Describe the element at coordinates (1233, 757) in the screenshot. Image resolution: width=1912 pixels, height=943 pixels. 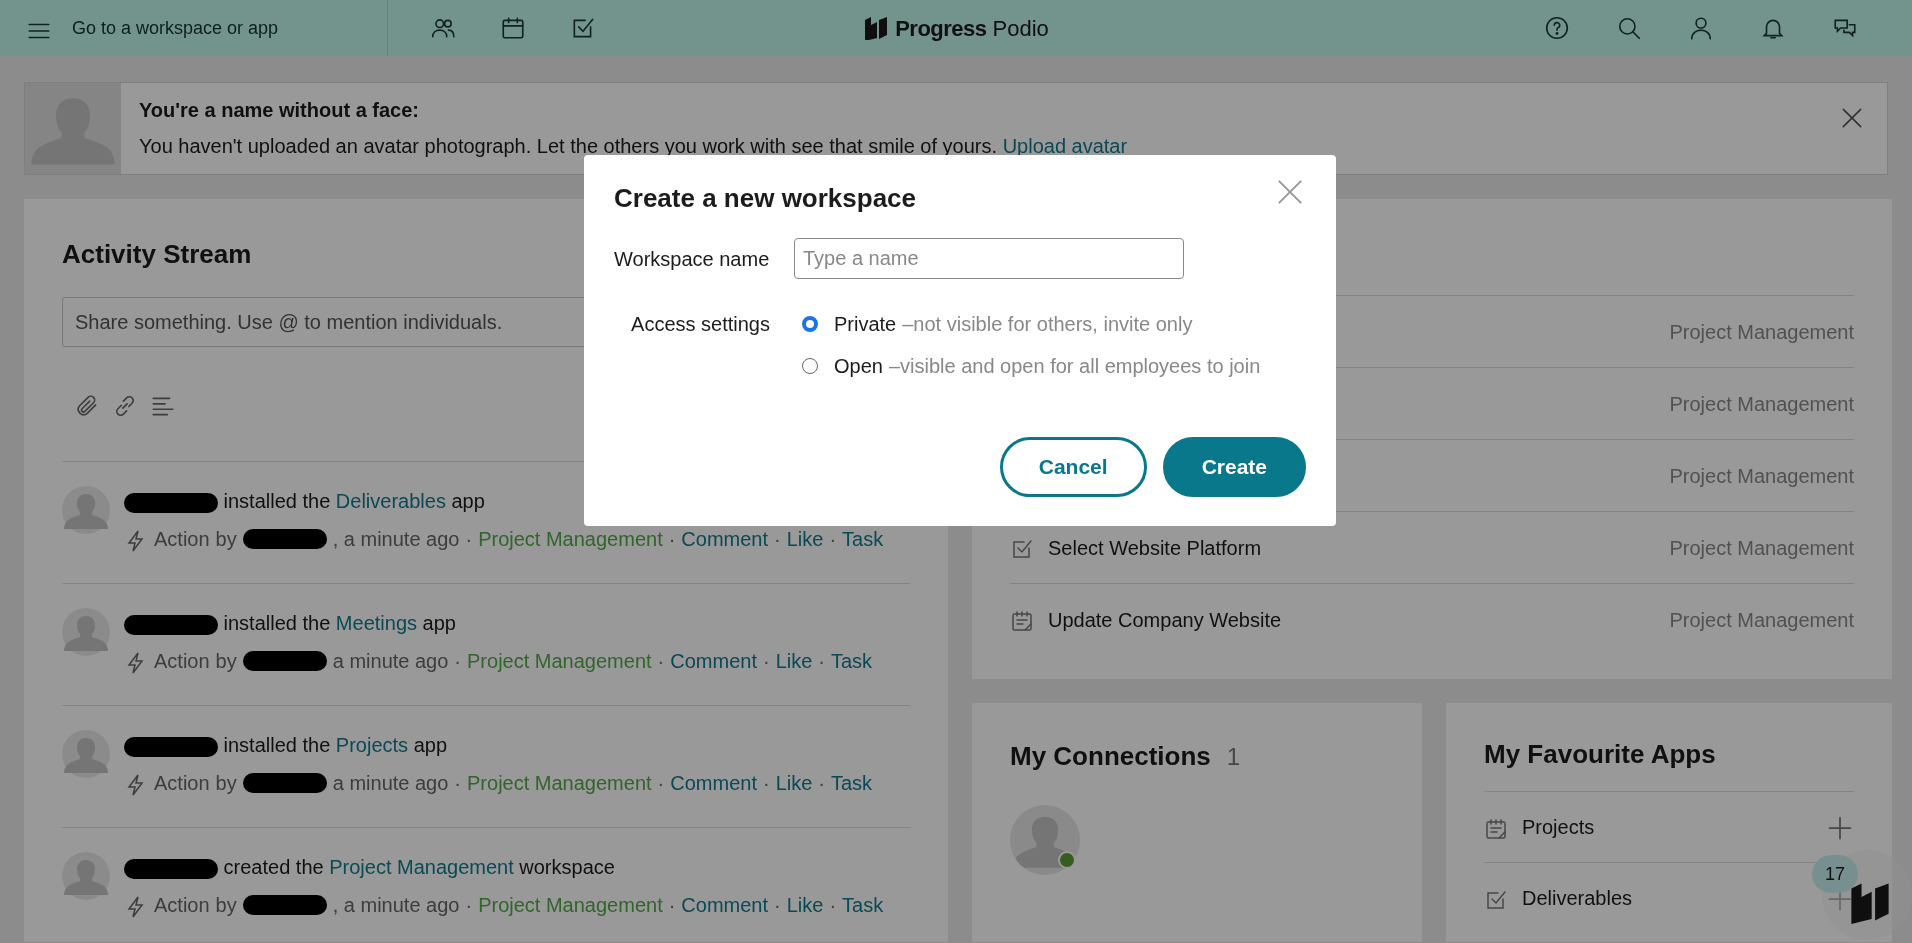
I see `connections-count: 1` at that location.